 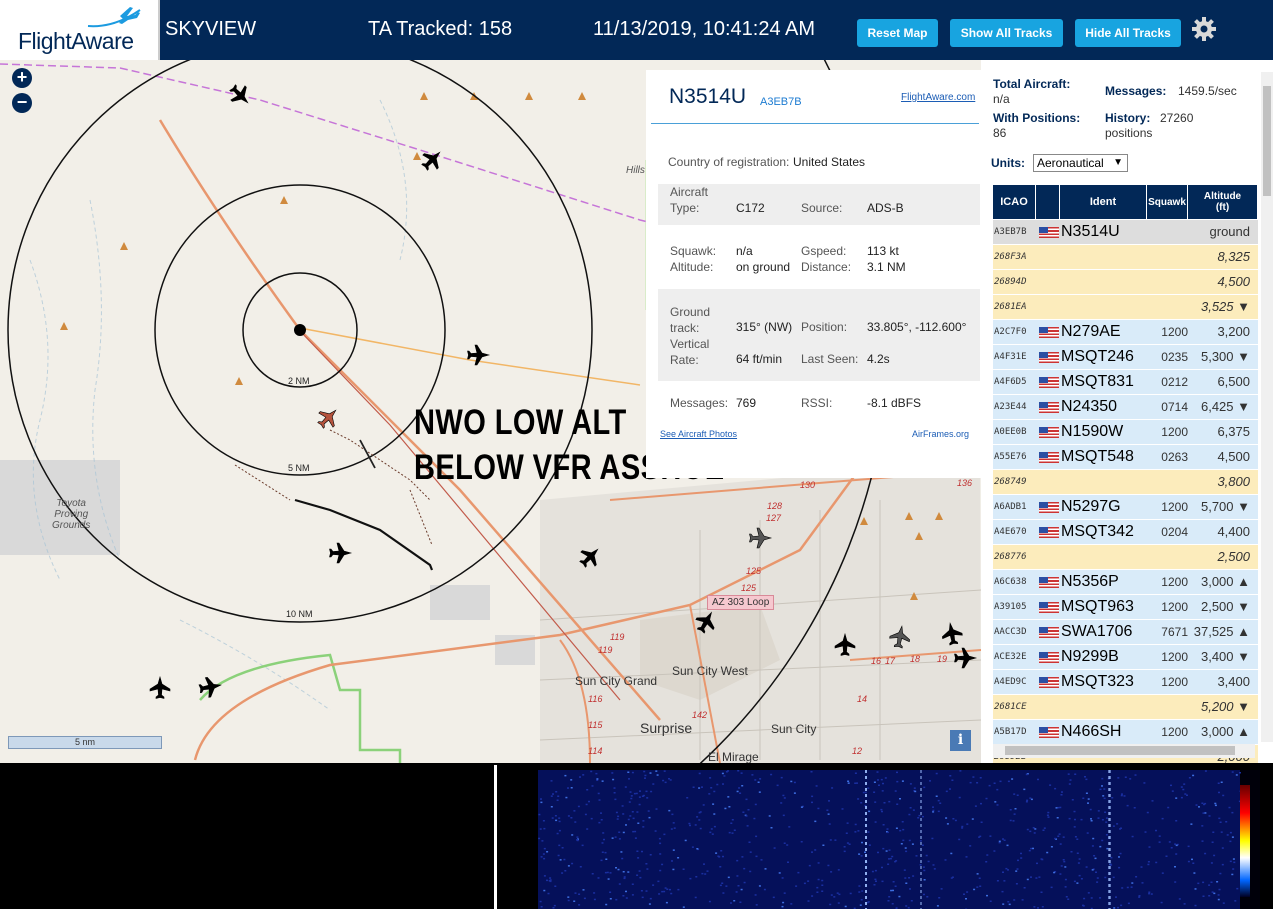 I want to click on aircraft-table-row: 2681CE 5,200 ▼, so click(x=1125, y=707).